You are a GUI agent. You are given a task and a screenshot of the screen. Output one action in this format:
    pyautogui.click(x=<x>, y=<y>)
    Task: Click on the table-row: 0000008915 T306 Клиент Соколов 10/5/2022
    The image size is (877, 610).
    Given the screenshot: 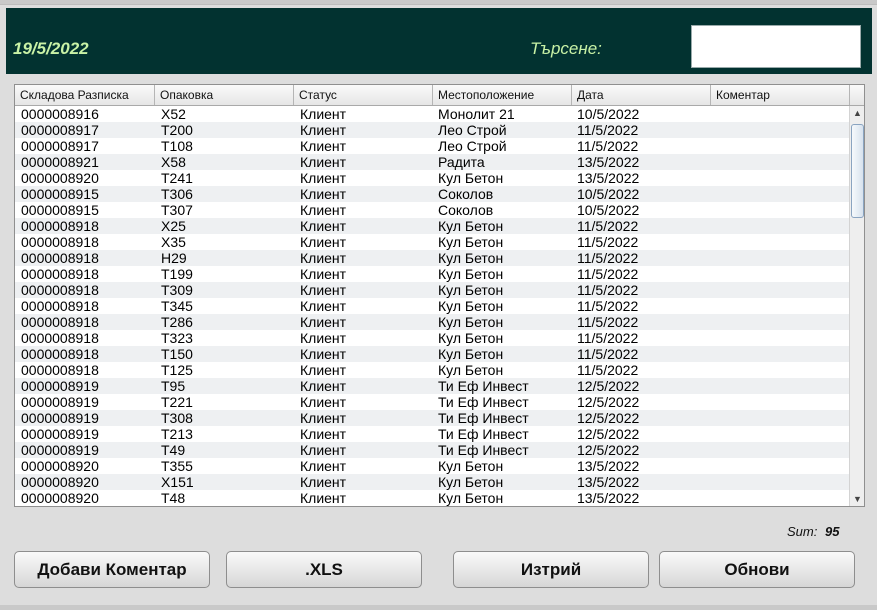 What is the action you would take?
    pyautogui.click(x=432, y=194)
    